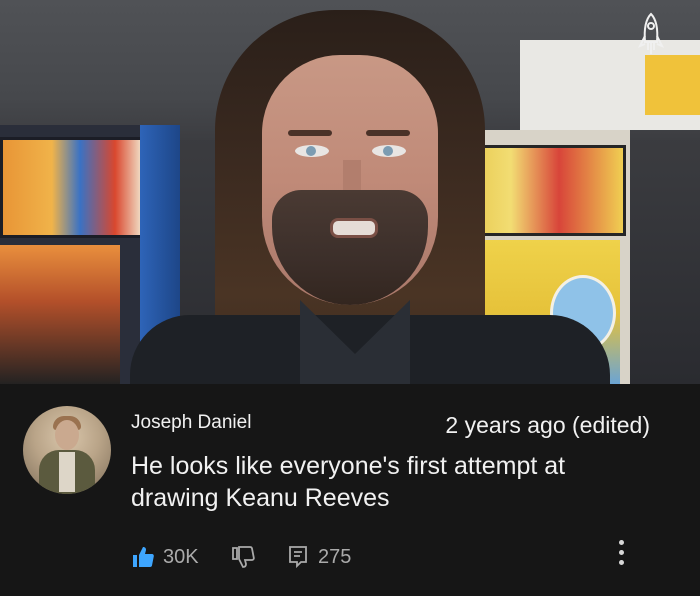 The width and height of the screenshot is (700, 596). I want to click on comment-author: Joseph Daniel, so click(191, 423).